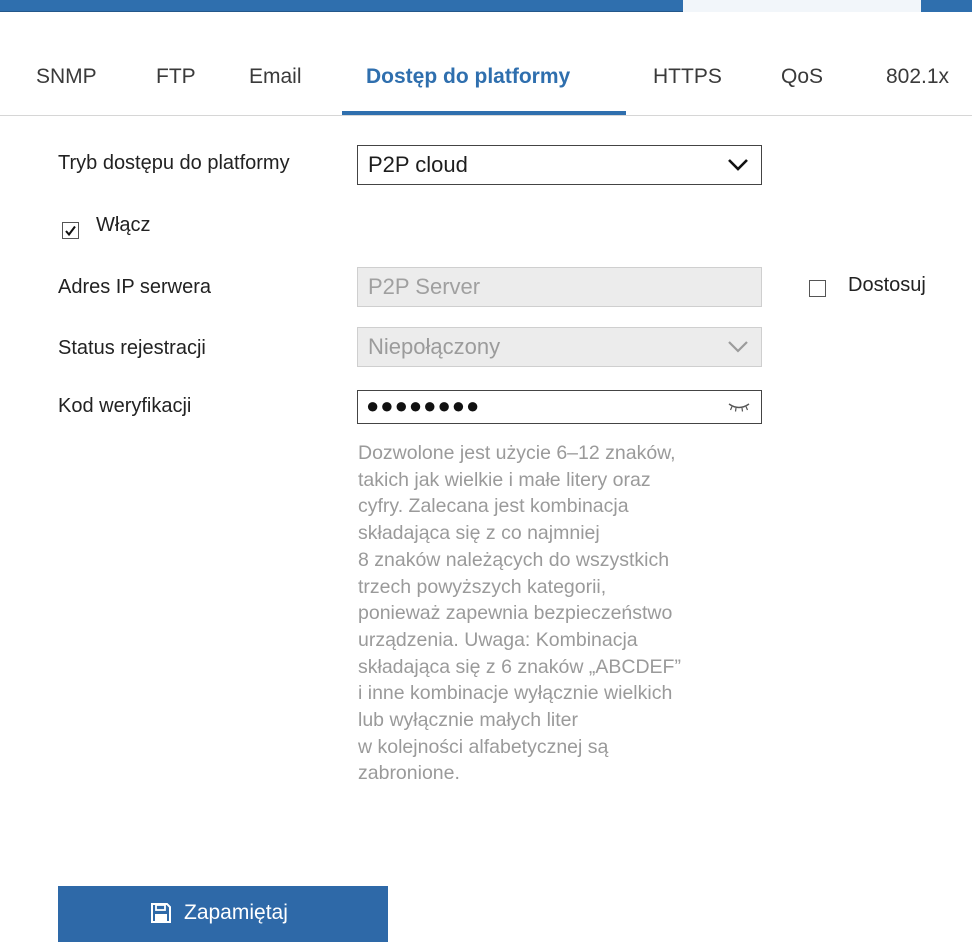 This screenshot has width=972, height=942. Describe the element at coordinates (484, 113) in the screenshot. I see `active-tab-indicator` at that location.